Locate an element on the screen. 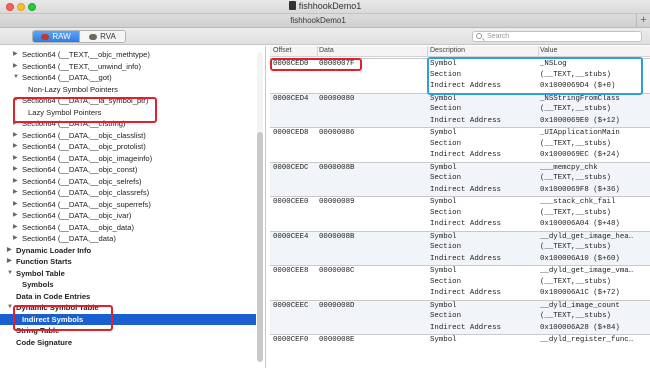 This screenshot has height=368, width=650. column-header-offset: Offset is located at coordinates (282, 50).